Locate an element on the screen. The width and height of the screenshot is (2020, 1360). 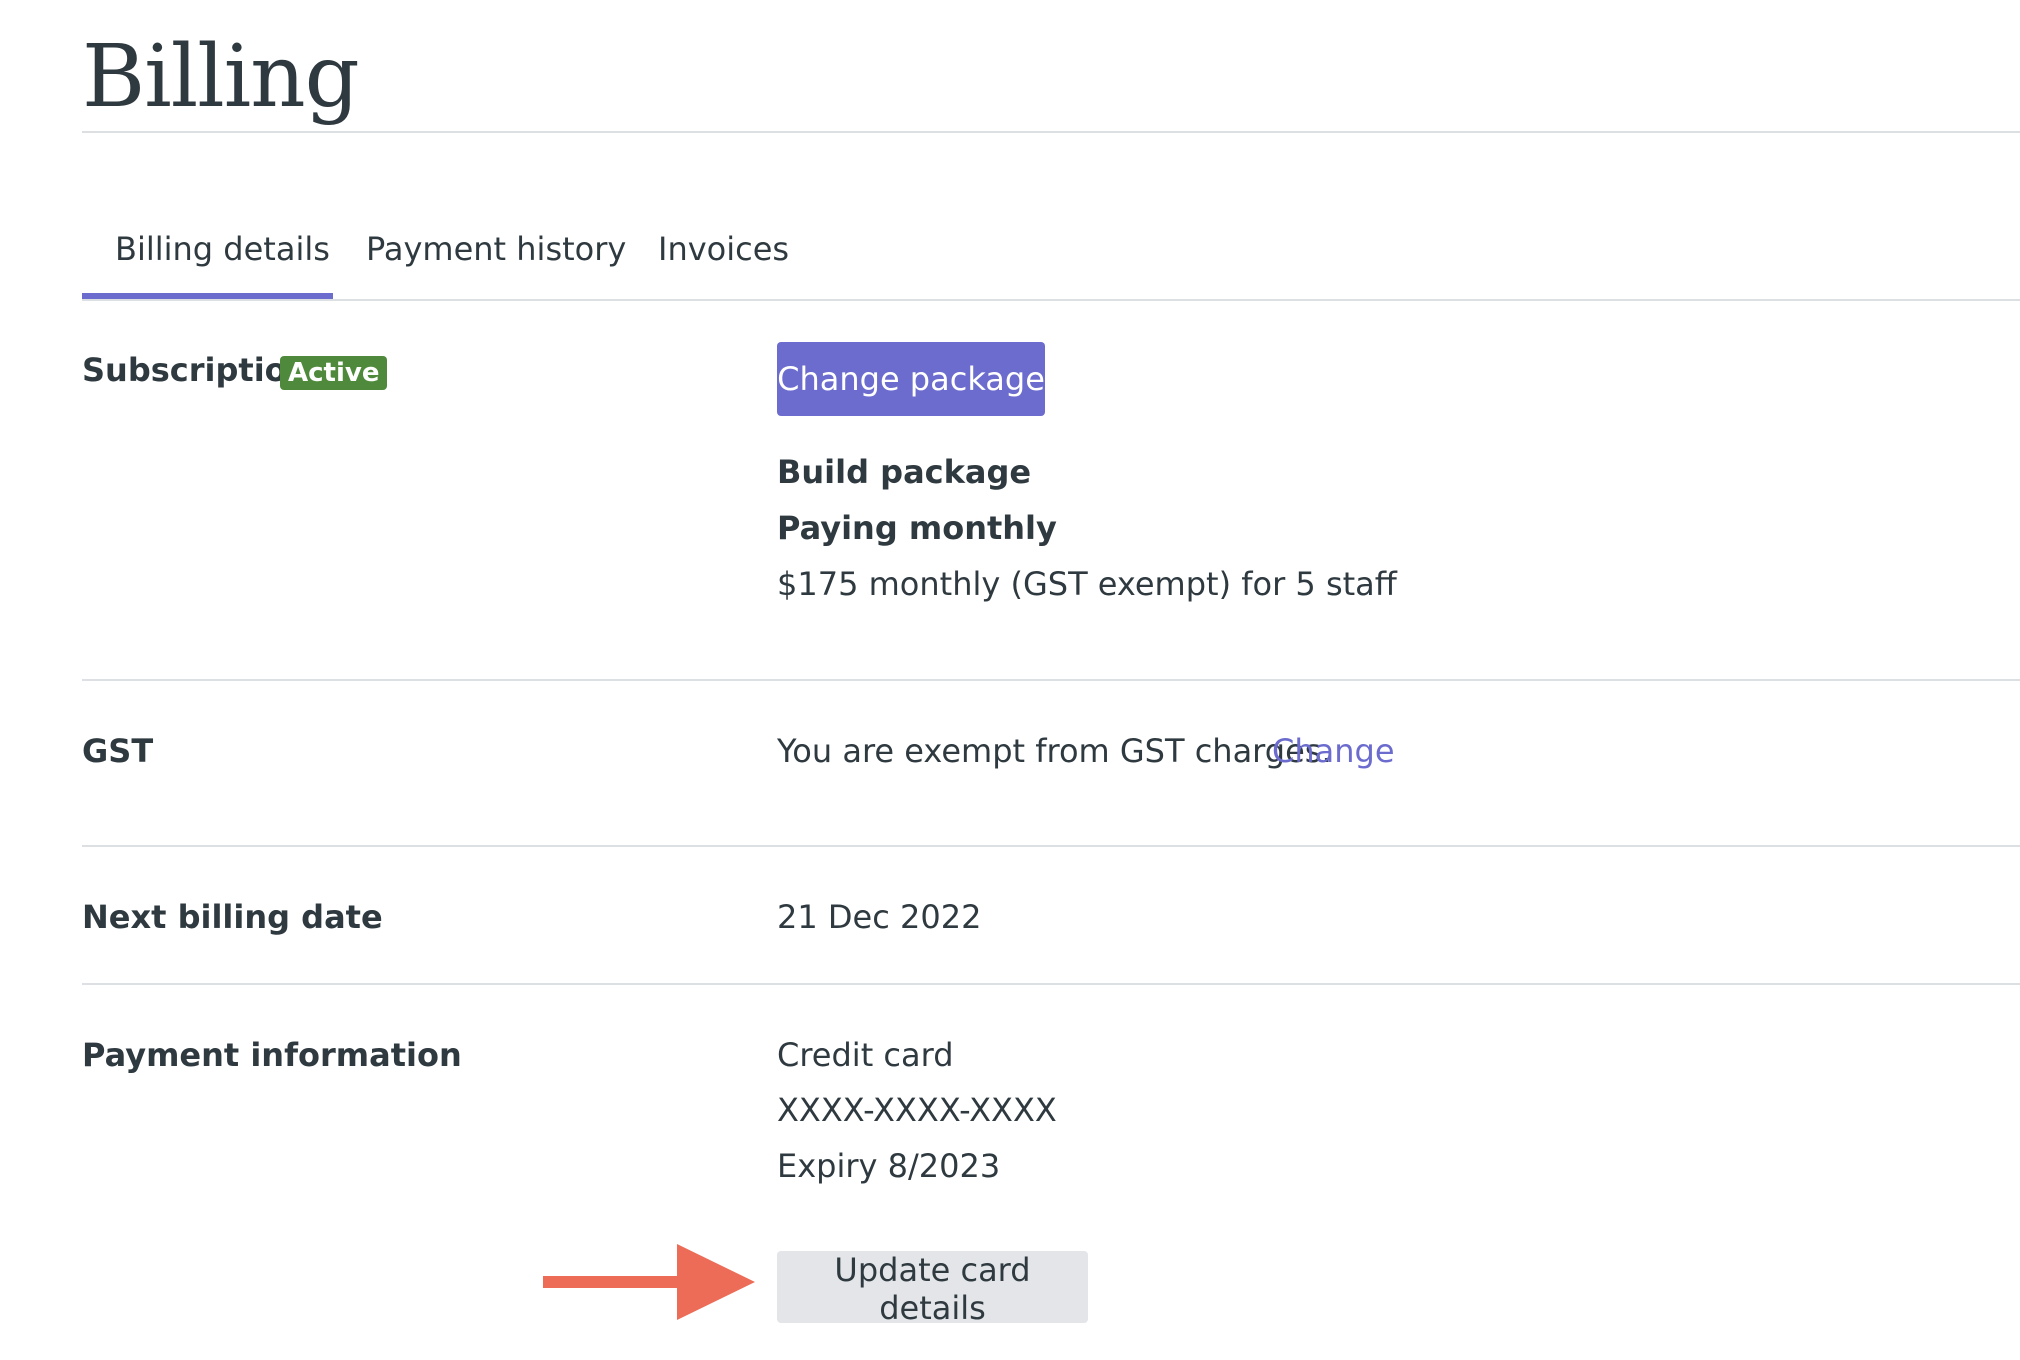
payment-info-label: Payment information is located at coordinates (272, 1055).